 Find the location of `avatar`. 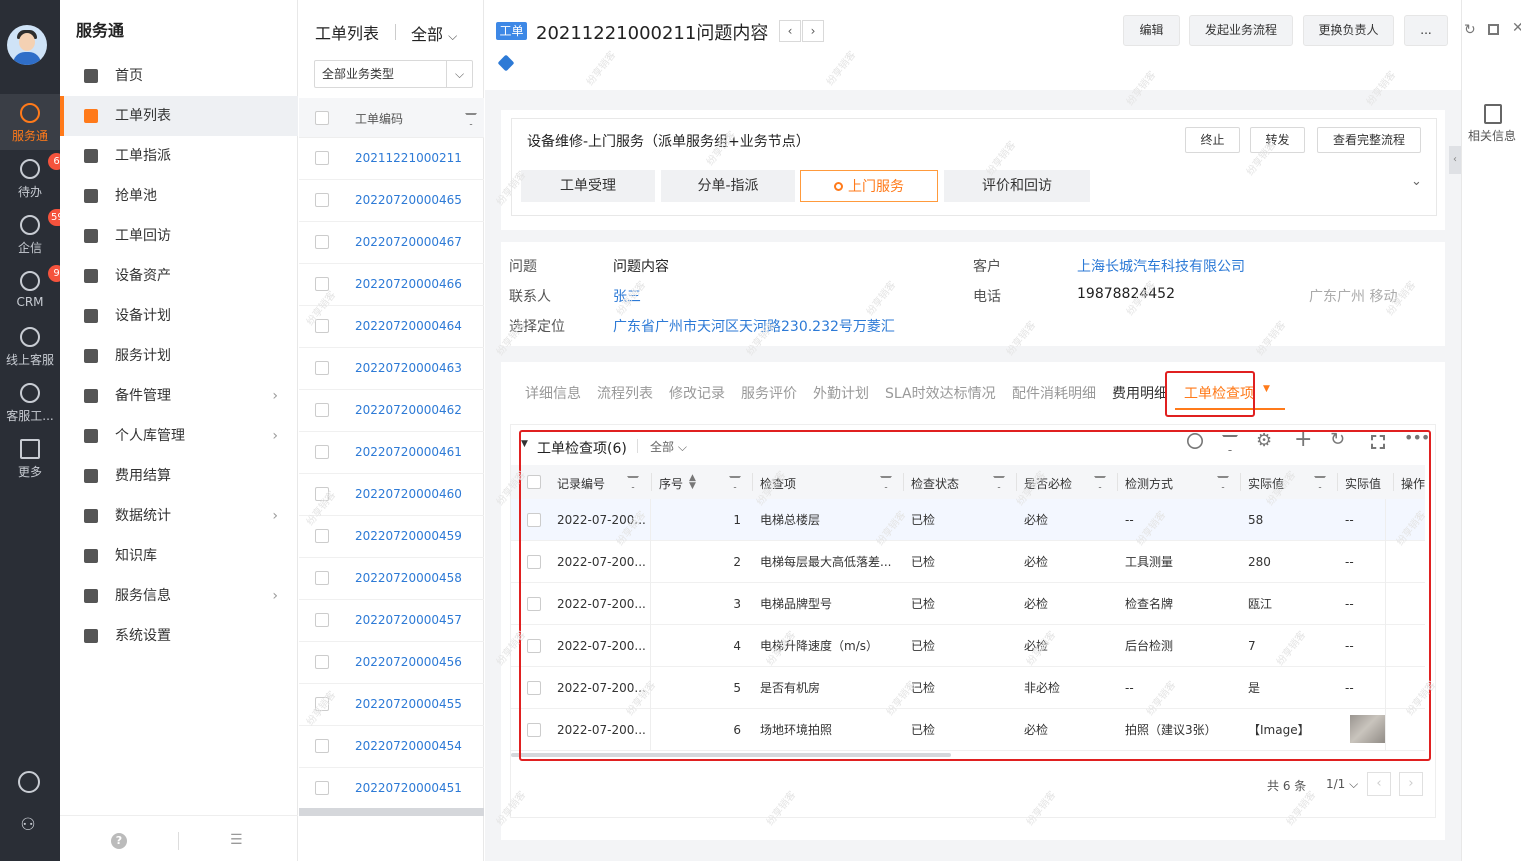

avatar is located at coordinates (27, 45).